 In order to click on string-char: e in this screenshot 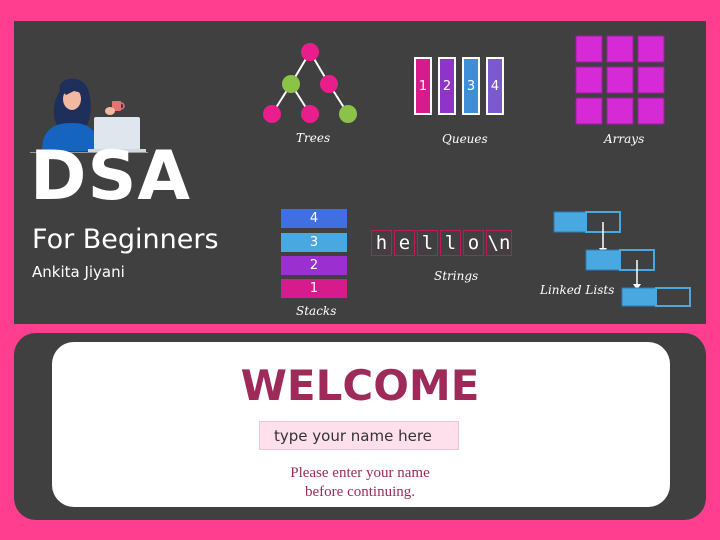, I will do `click(404, 243)`.